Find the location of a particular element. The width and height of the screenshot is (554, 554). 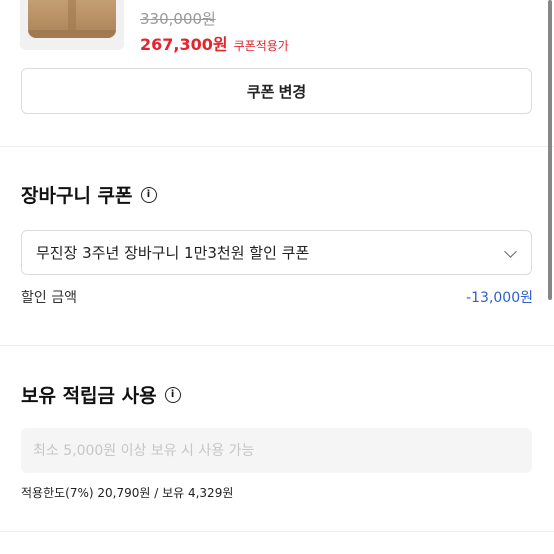

scrollbar is located at coordinates (550, 150).